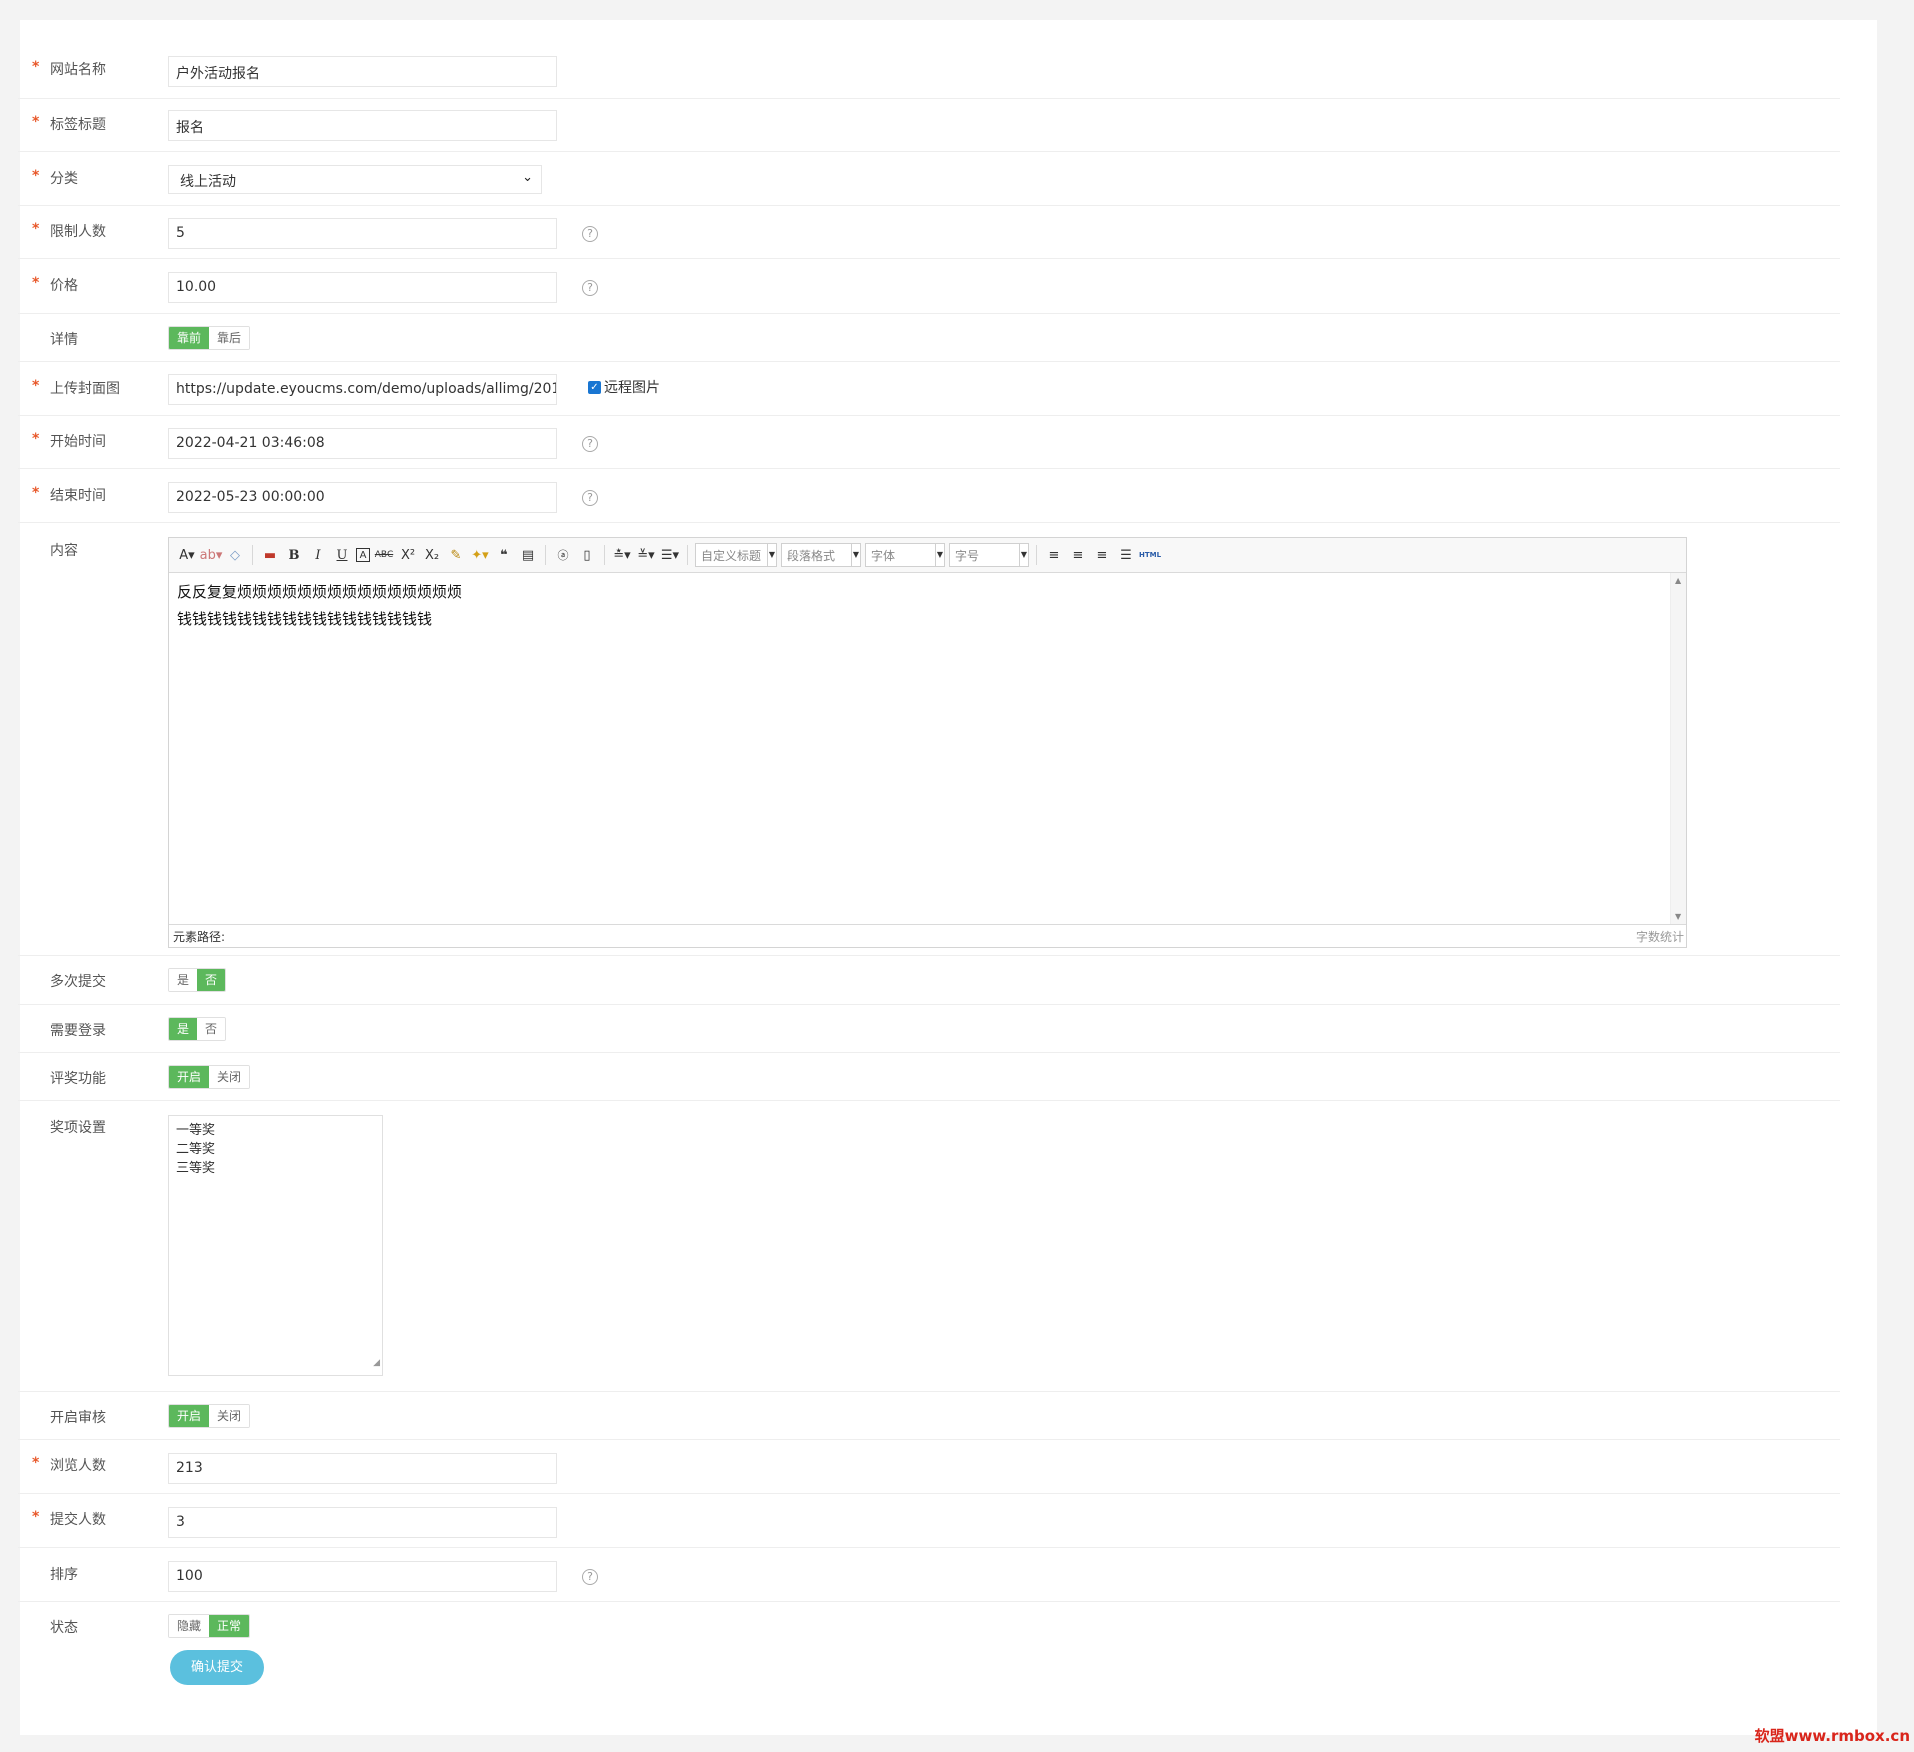 Image resolution: width=1914 pixels, height=1752 pixels. What do you see at coordinates (1659, 937) in the screenshot?
I see `word-count: 字数统计` at bounding box center [1659, 937].